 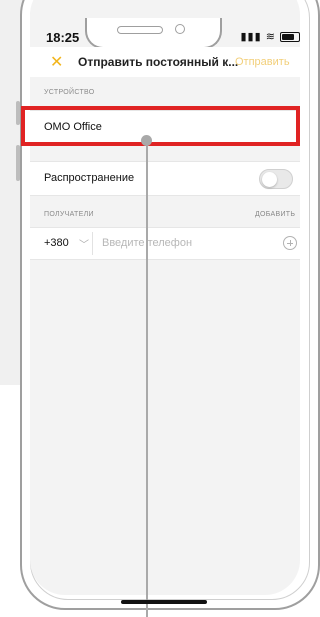 What do you see at coordinates (177, 243) in the screenshot?
I see `phone-input` at bounding box center [177, 243].